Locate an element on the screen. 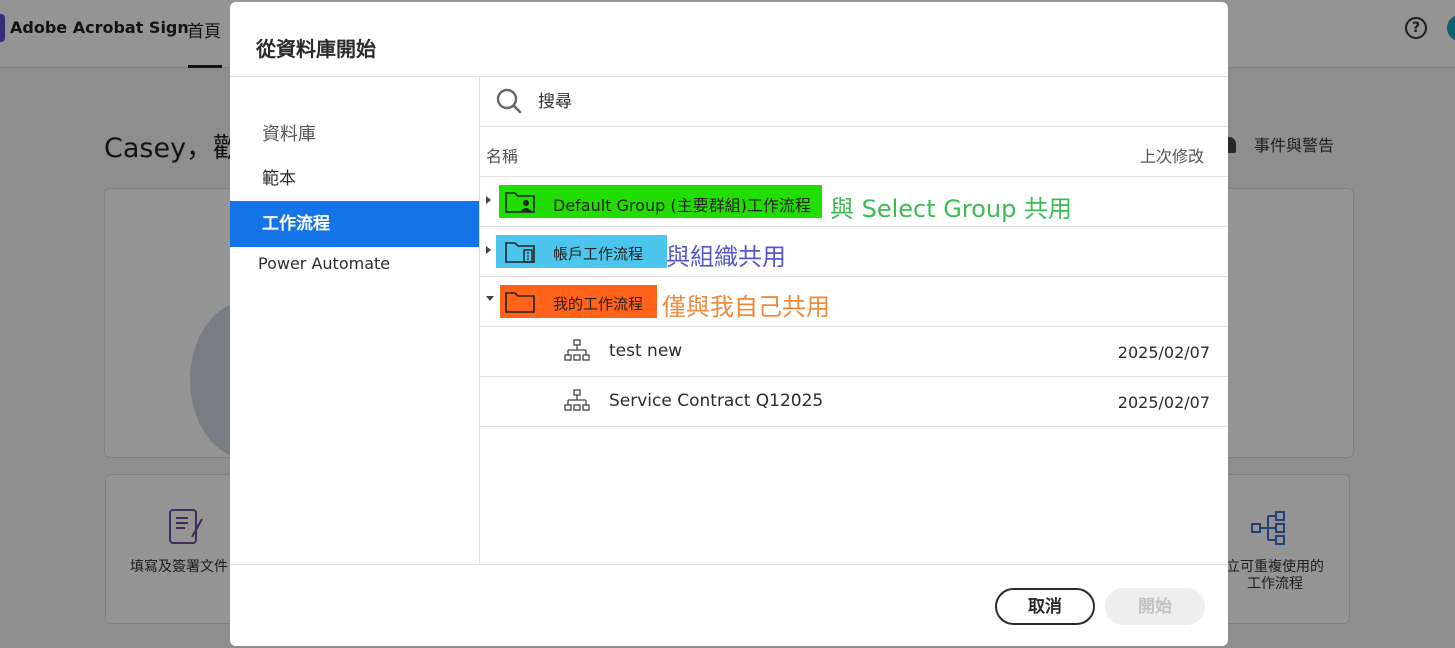 This screenshot has width=1455, height=648. sharing-annotation: 與組織共用 is located at coordinates (726, 257).